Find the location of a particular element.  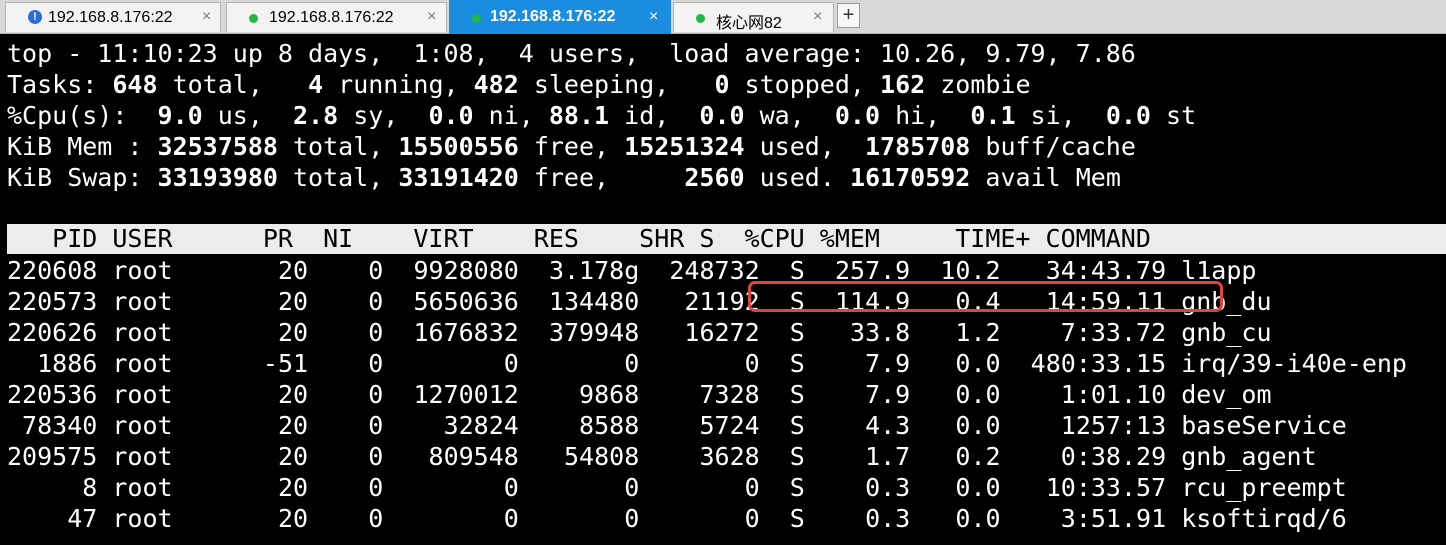

cell-pid: 220608 is located at coordinates (52, 270).